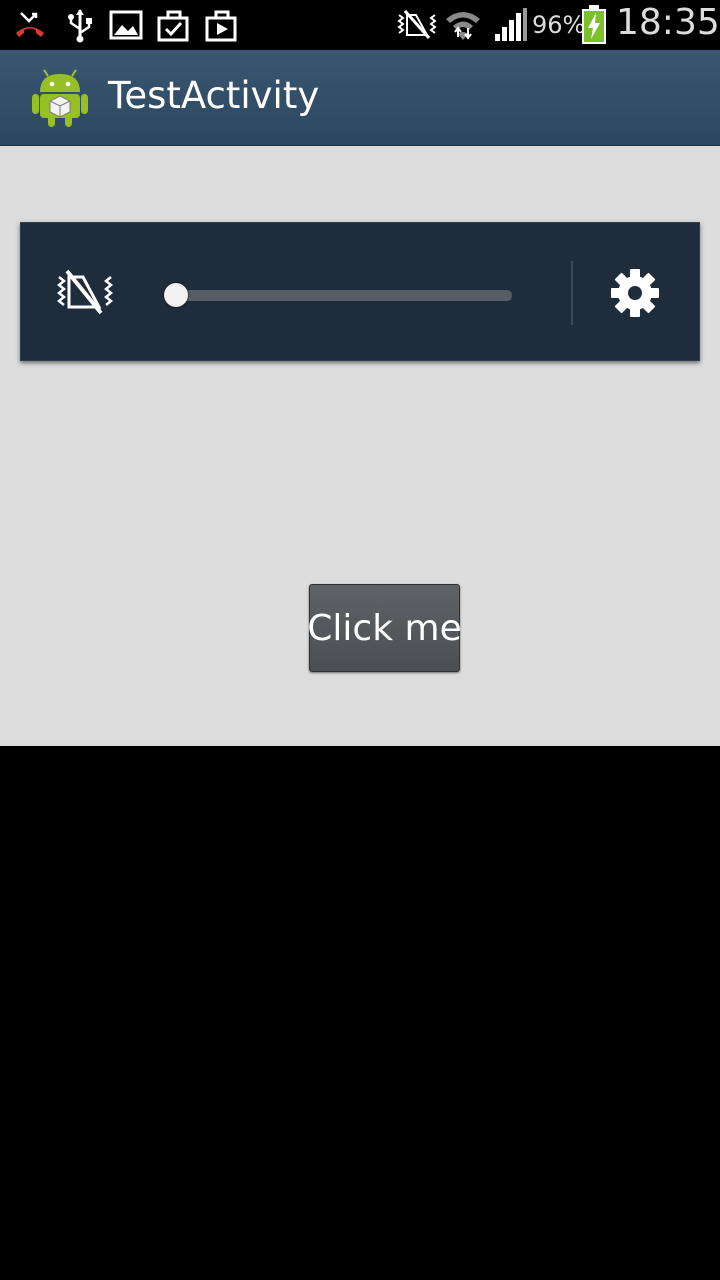  I want to click on volume-panel, so click(360, 291).